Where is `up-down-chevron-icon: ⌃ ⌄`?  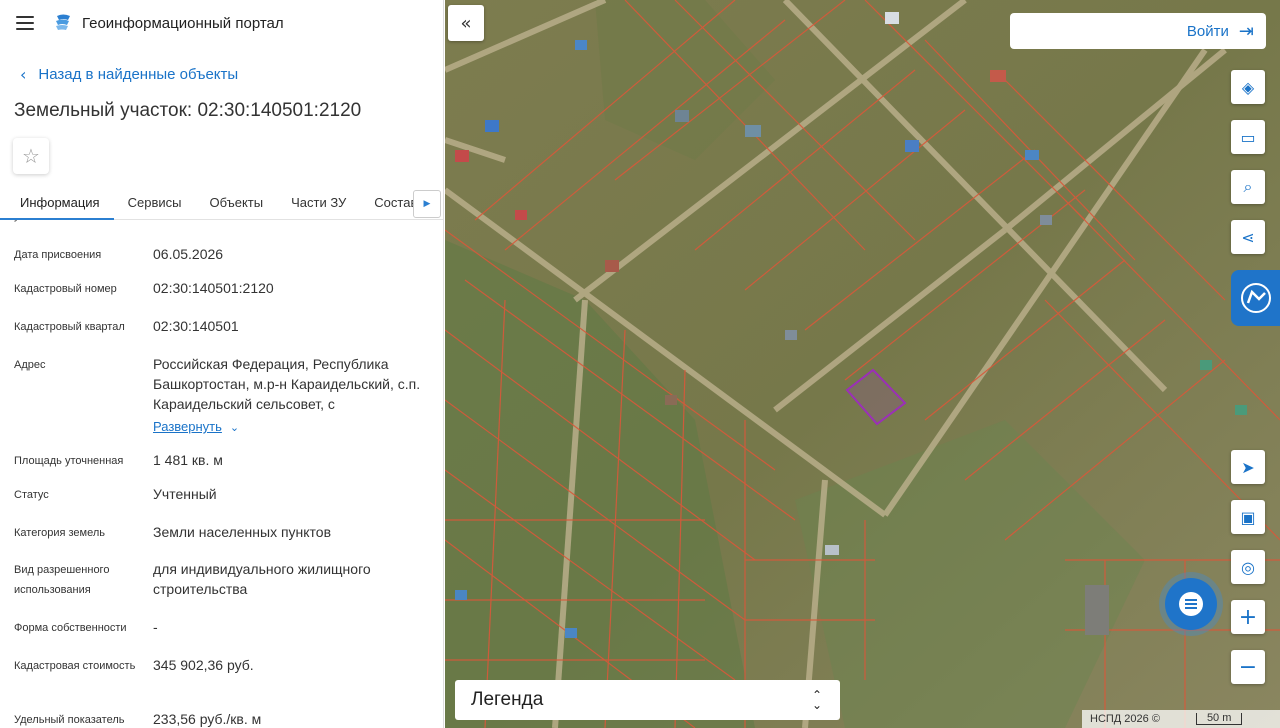
up-down-chevron-icon: ⌃ ⌄ is located at coordinates (816, 700).